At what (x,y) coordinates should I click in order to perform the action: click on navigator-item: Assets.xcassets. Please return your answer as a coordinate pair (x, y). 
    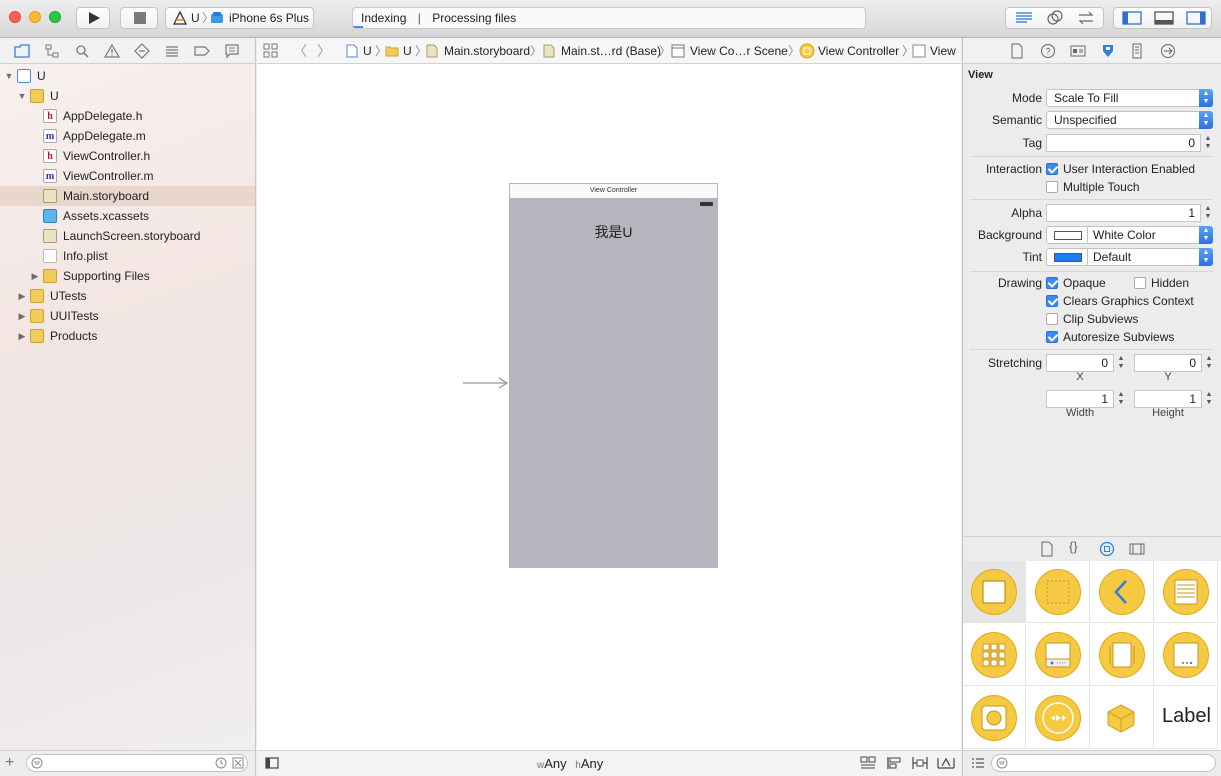
    Looking at the image, I should click on (127, 216).